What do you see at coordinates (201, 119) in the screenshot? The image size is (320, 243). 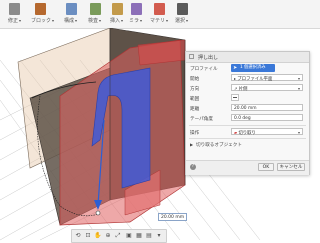 I see `taper-label: テーパ角度` at bounding box center [201, 119].